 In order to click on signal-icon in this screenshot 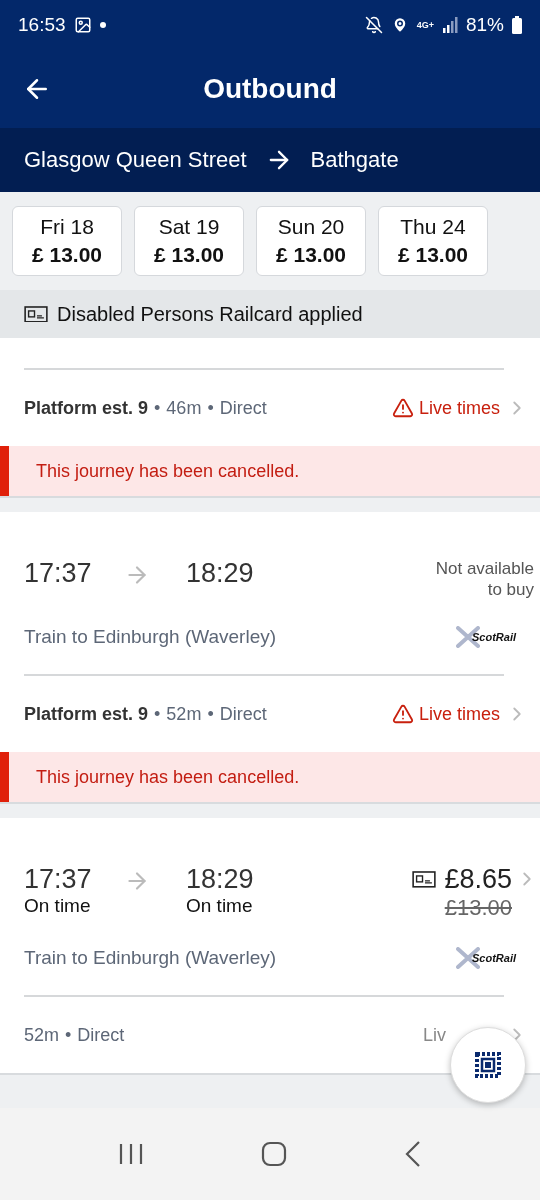, I will do `click(449, 25)`.